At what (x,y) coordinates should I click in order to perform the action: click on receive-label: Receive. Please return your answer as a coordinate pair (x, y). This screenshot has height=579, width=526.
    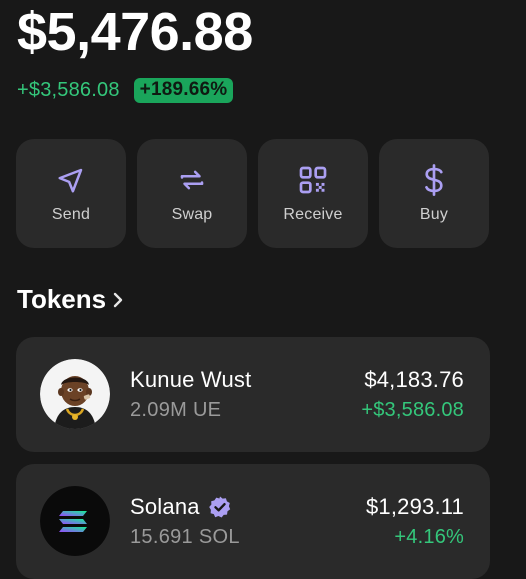
    Looking at the image, I should click on (313, 214).